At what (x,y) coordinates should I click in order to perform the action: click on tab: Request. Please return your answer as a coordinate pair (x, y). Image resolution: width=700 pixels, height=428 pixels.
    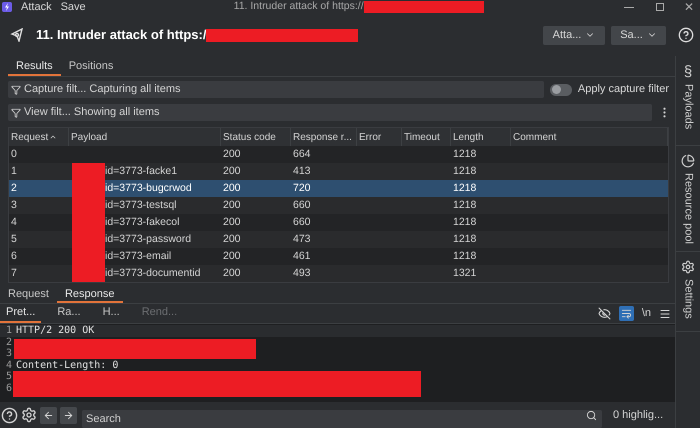
    Looking at the image, I should click on (28, 294).